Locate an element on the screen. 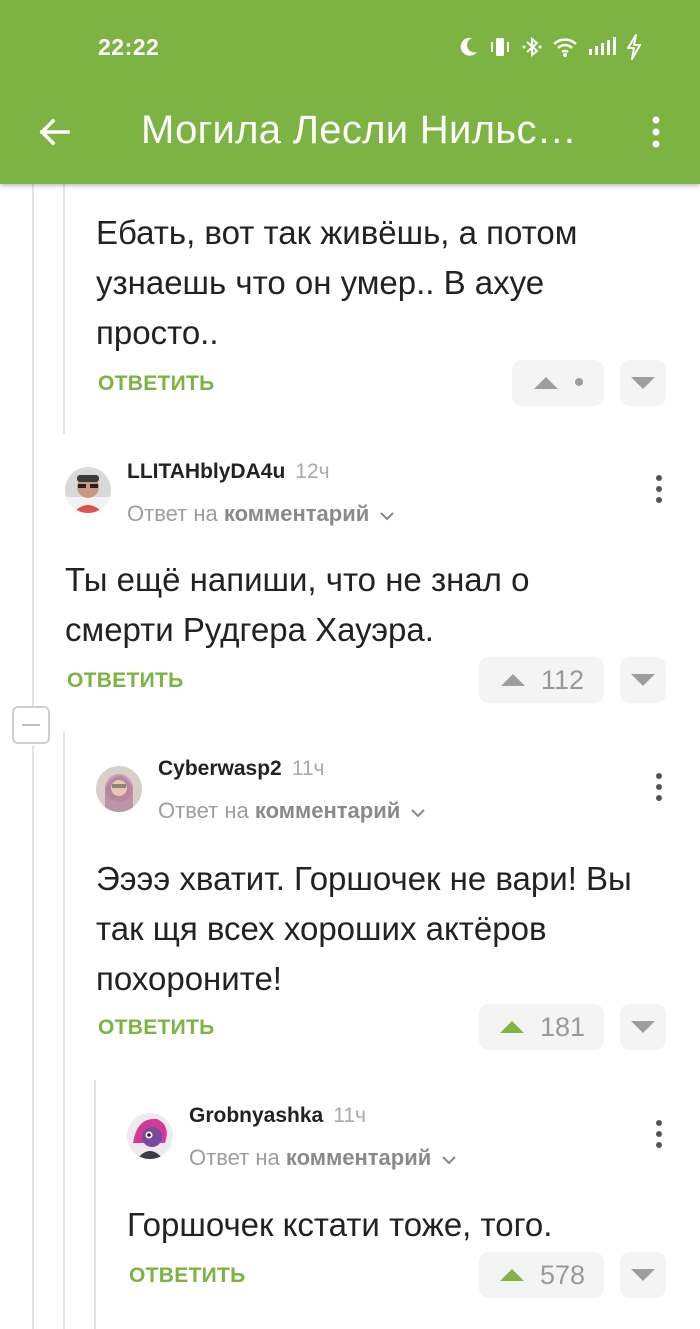 The width and height of the screenshot is (700, 1329). upvote-button: 181 is located at coordinates (541, 1027).